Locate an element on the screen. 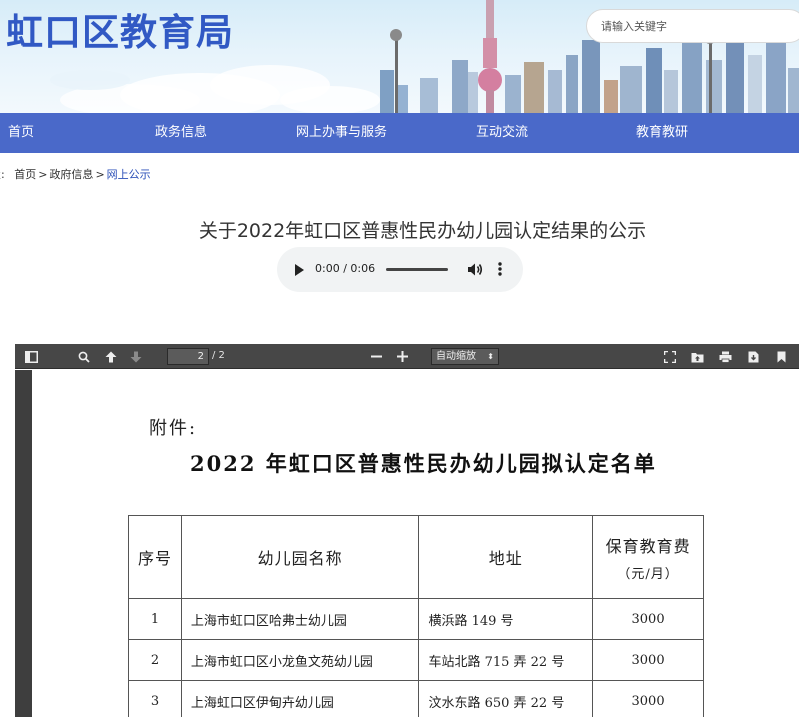 This screenshot has width=799, height=717. audio-progress-slider is located at coordinates (417, 269).